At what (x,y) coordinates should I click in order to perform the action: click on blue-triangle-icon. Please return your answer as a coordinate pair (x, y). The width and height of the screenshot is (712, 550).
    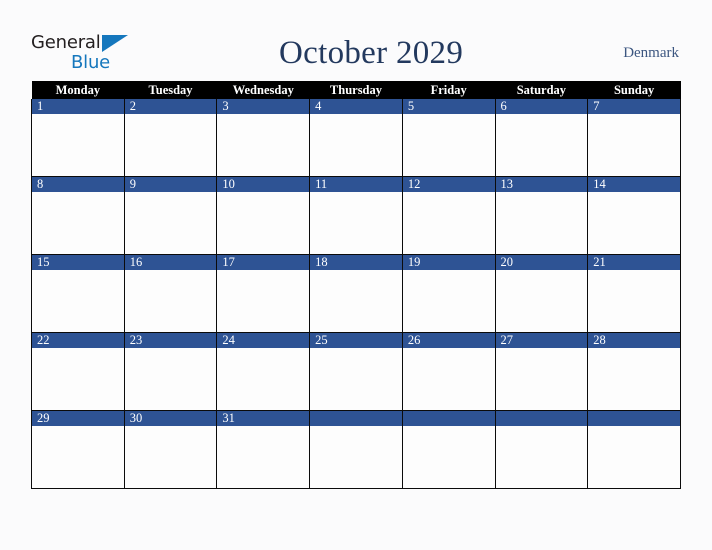
    Looking at the image, I should click on (115, 43).